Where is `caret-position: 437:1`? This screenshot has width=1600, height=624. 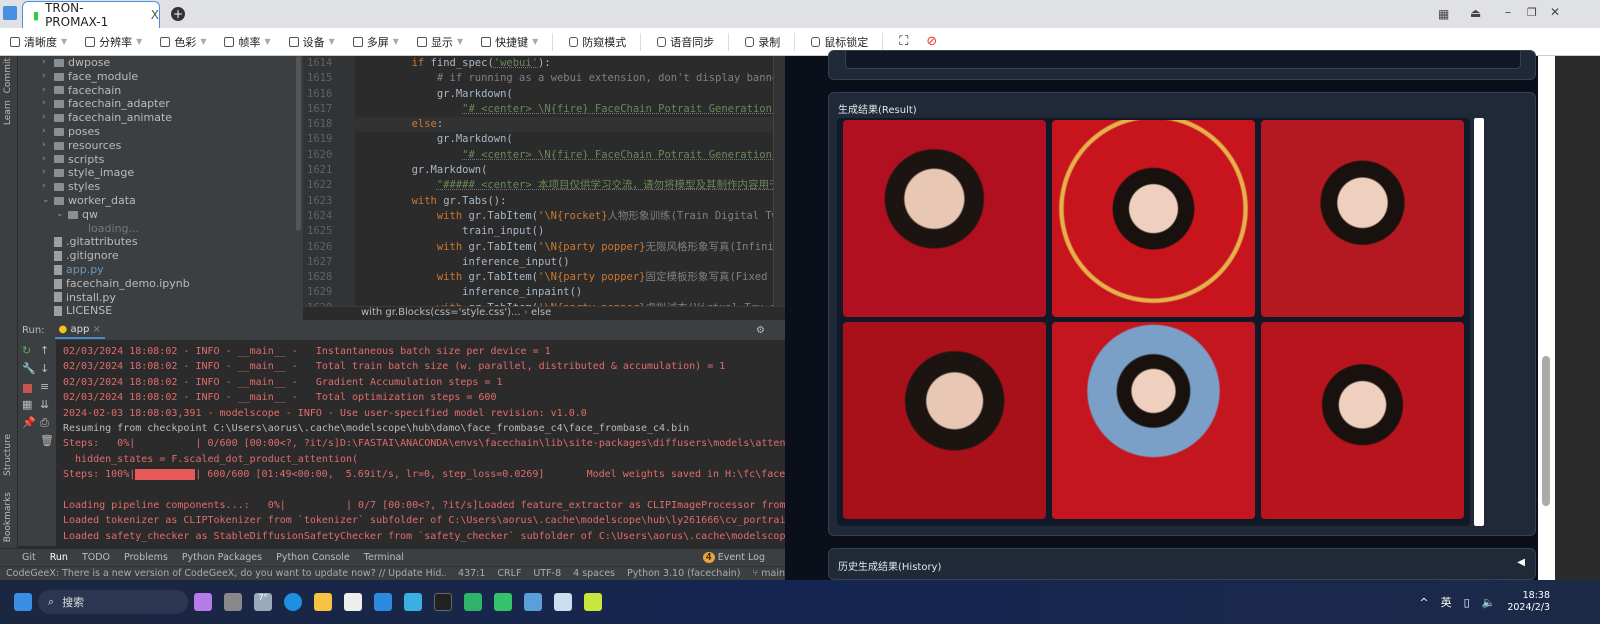
caret-position: 437:1 is located at coordinates (471, 573).